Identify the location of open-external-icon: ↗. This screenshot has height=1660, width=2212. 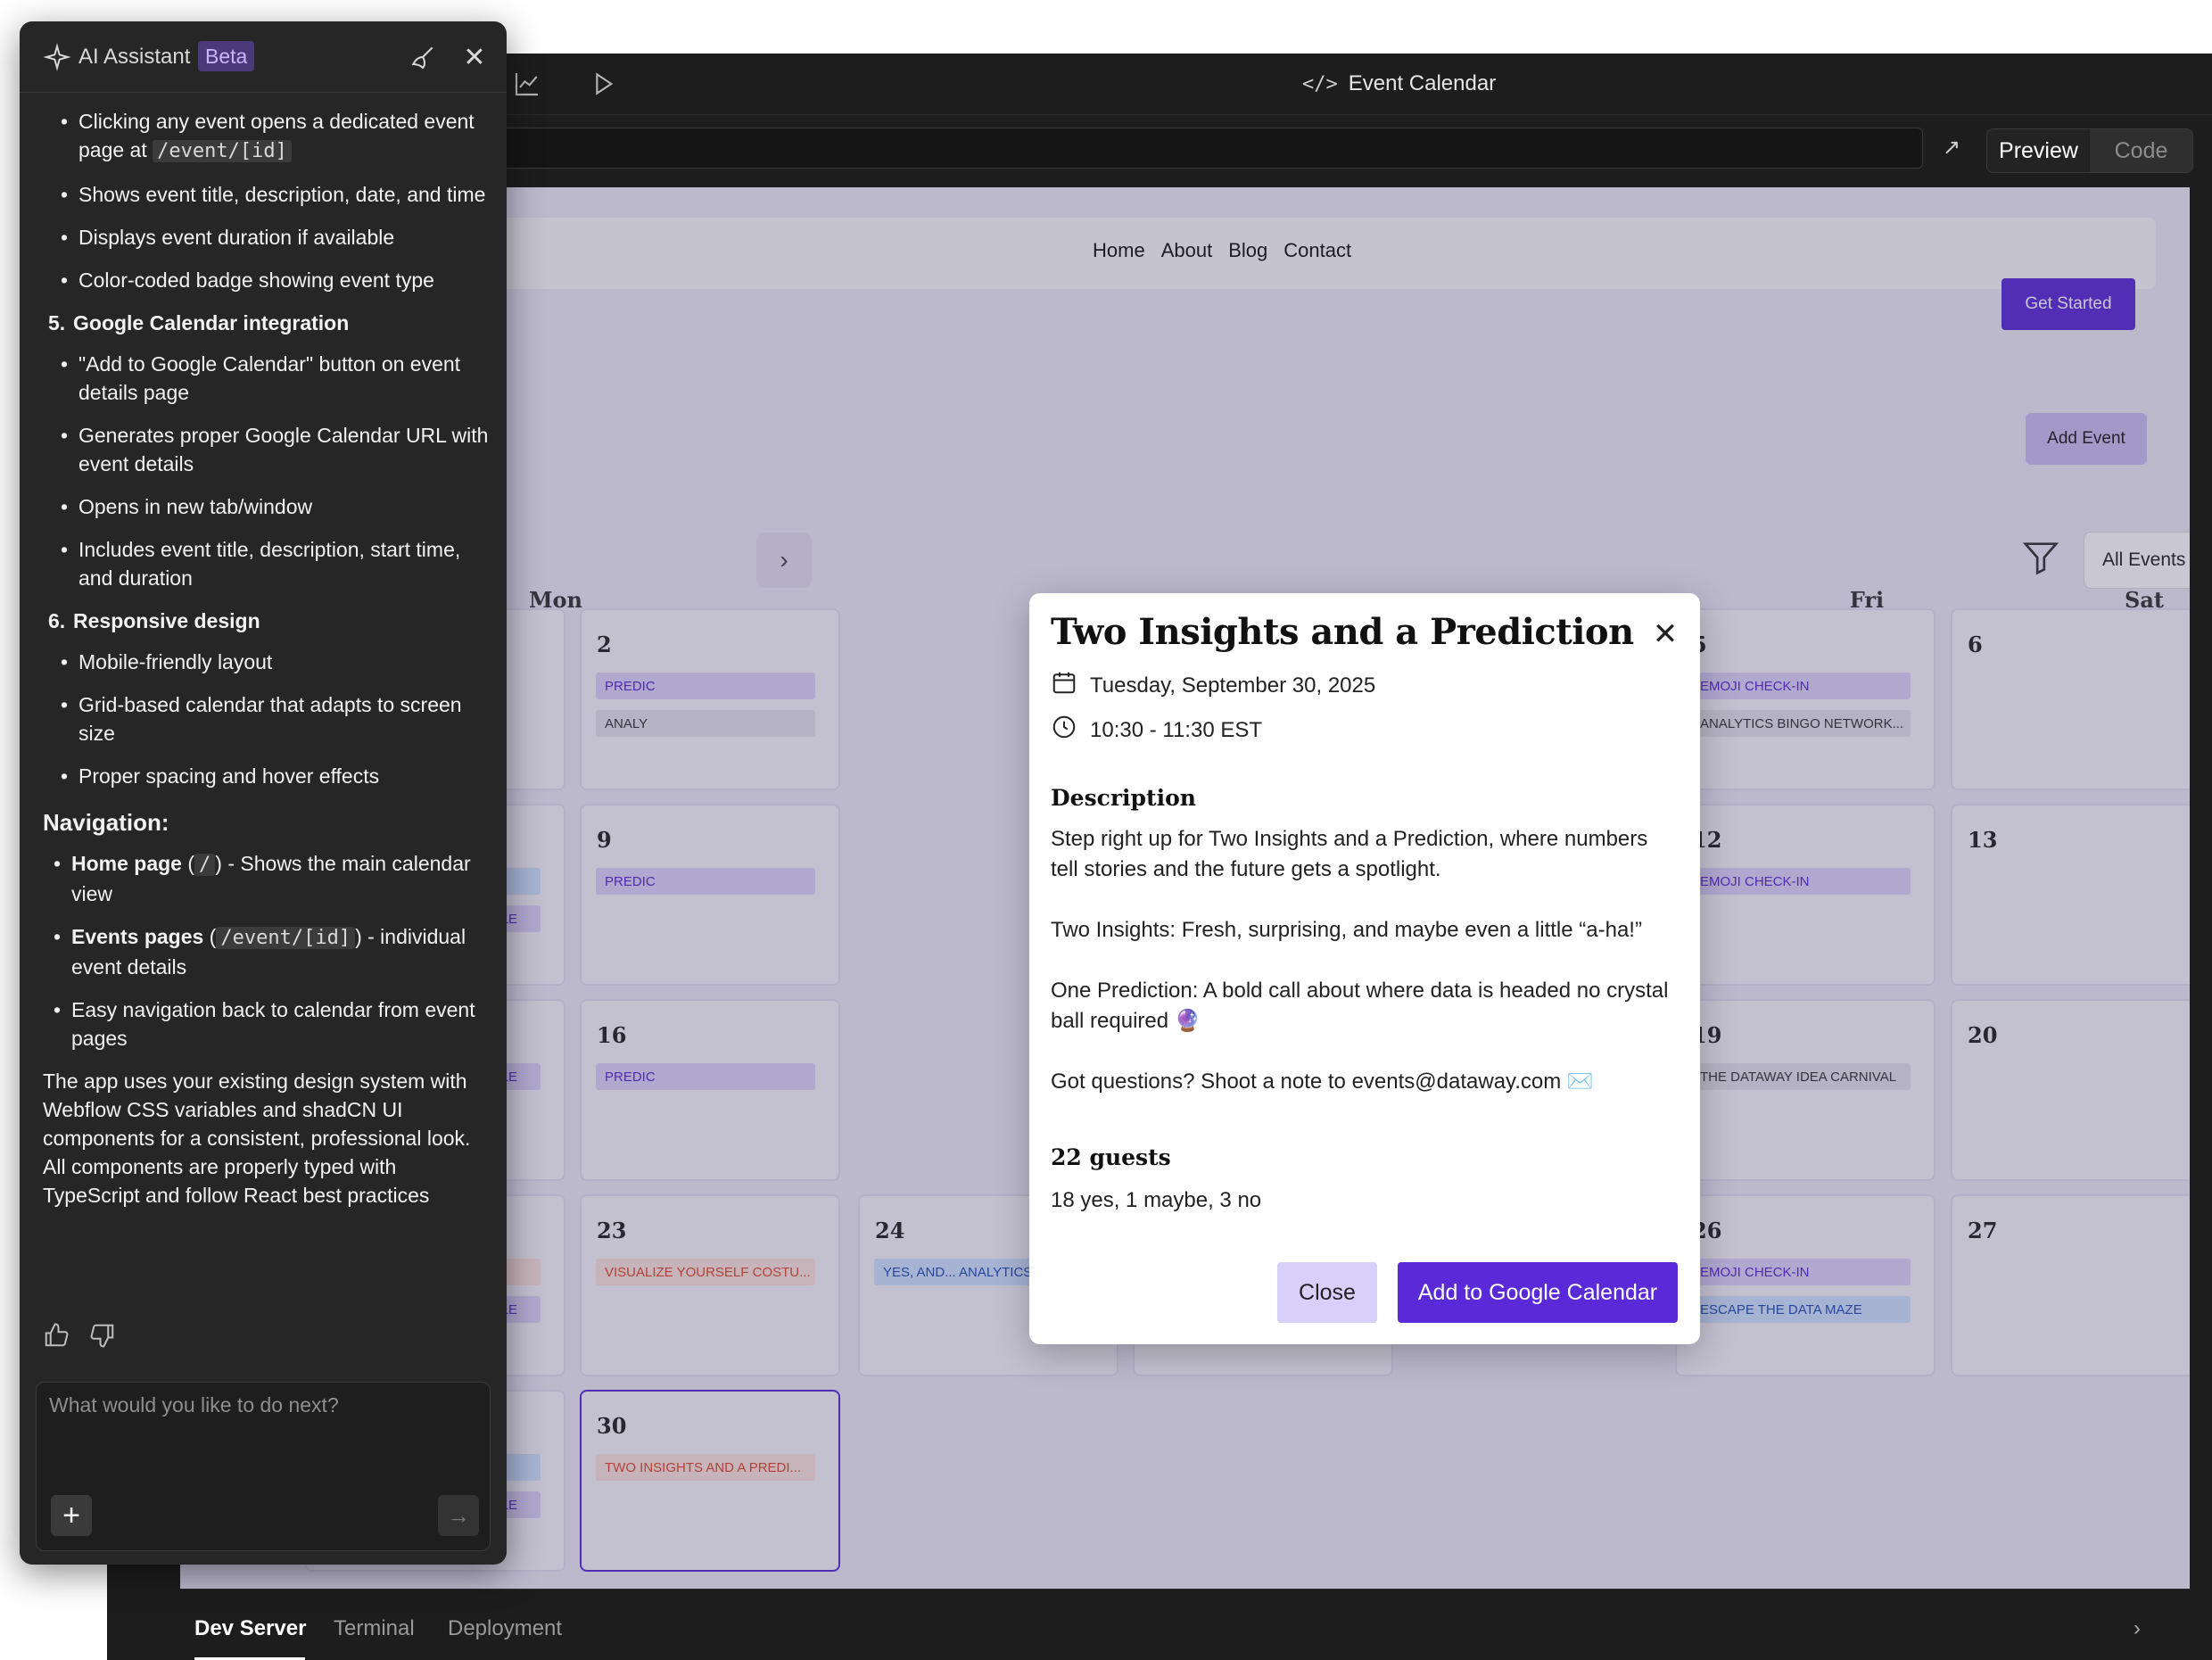
(1952, 147).